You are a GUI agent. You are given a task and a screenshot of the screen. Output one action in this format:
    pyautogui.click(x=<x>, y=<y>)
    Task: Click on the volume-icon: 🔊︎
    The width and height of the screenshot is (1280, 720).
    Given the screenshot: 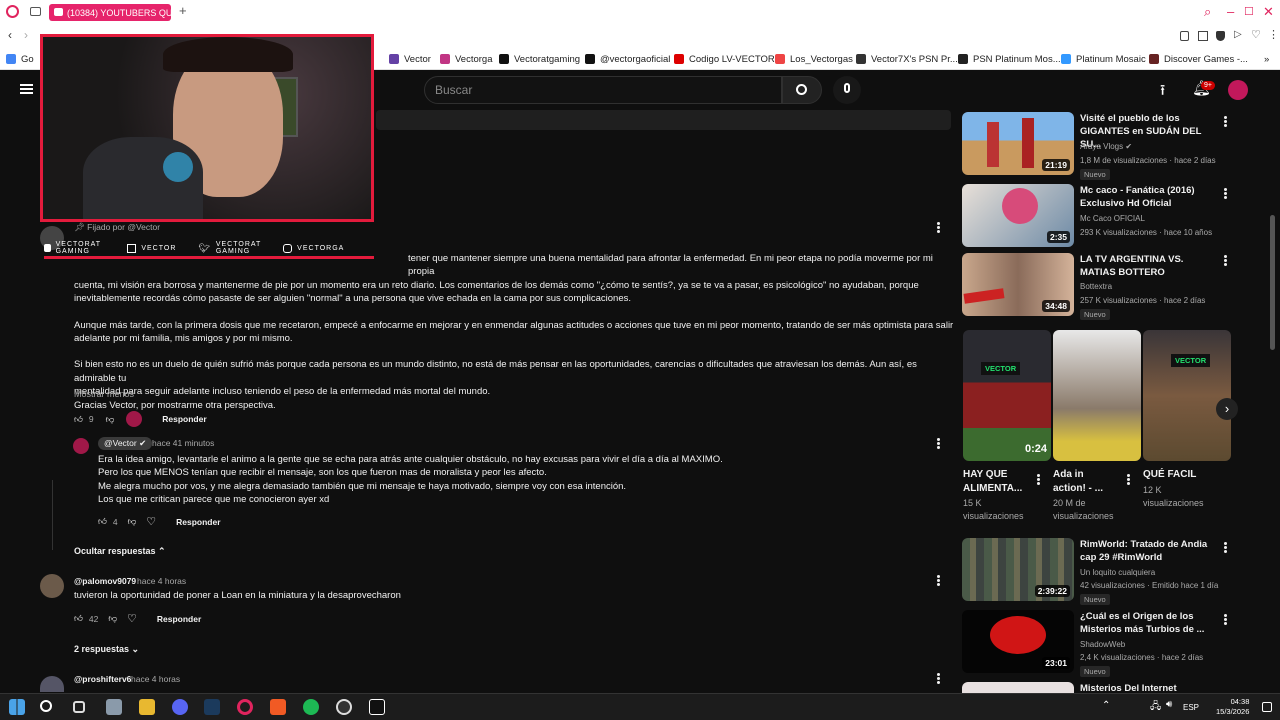 What is the action you would take?
    pyautogui.click(x=1169, y=704)
    